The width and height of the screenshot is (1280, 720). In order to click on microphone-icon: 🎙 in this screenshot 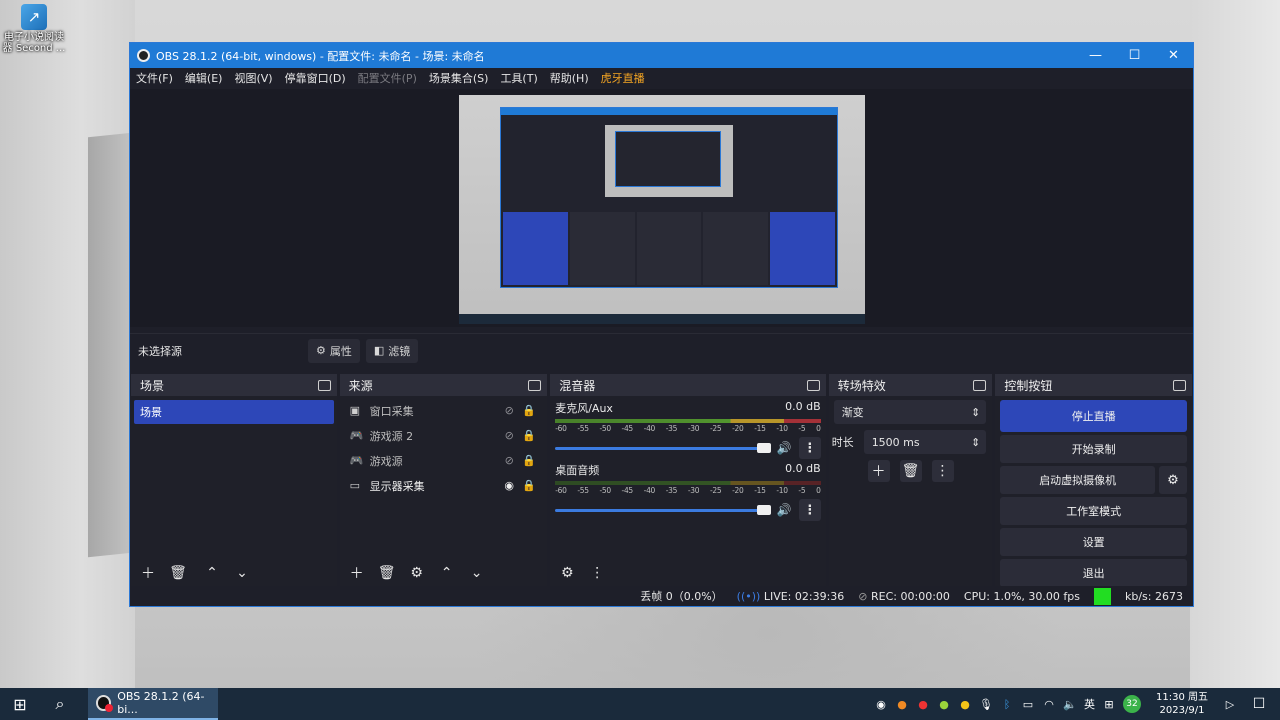, I will do `click(986, 704)`.